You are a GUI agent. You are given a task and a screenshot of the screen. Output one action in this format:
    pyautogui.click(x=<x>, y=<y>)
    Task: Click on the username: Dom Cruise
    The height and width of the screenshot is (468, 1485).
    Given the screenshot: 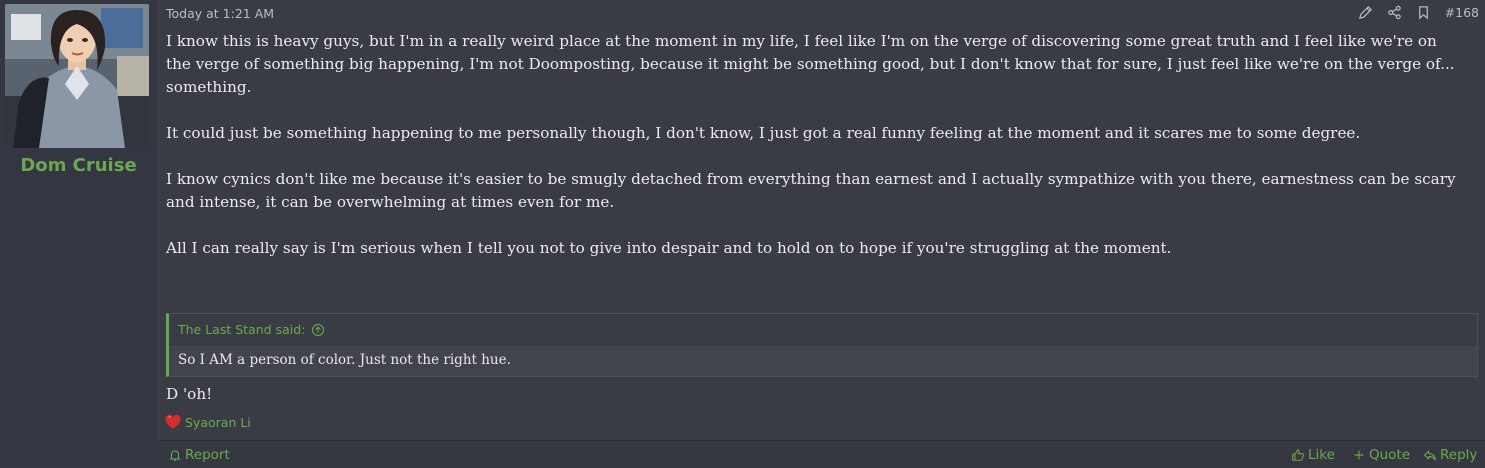 What is the action you would take?
    pyautogui.click(x=78, y=165)
    